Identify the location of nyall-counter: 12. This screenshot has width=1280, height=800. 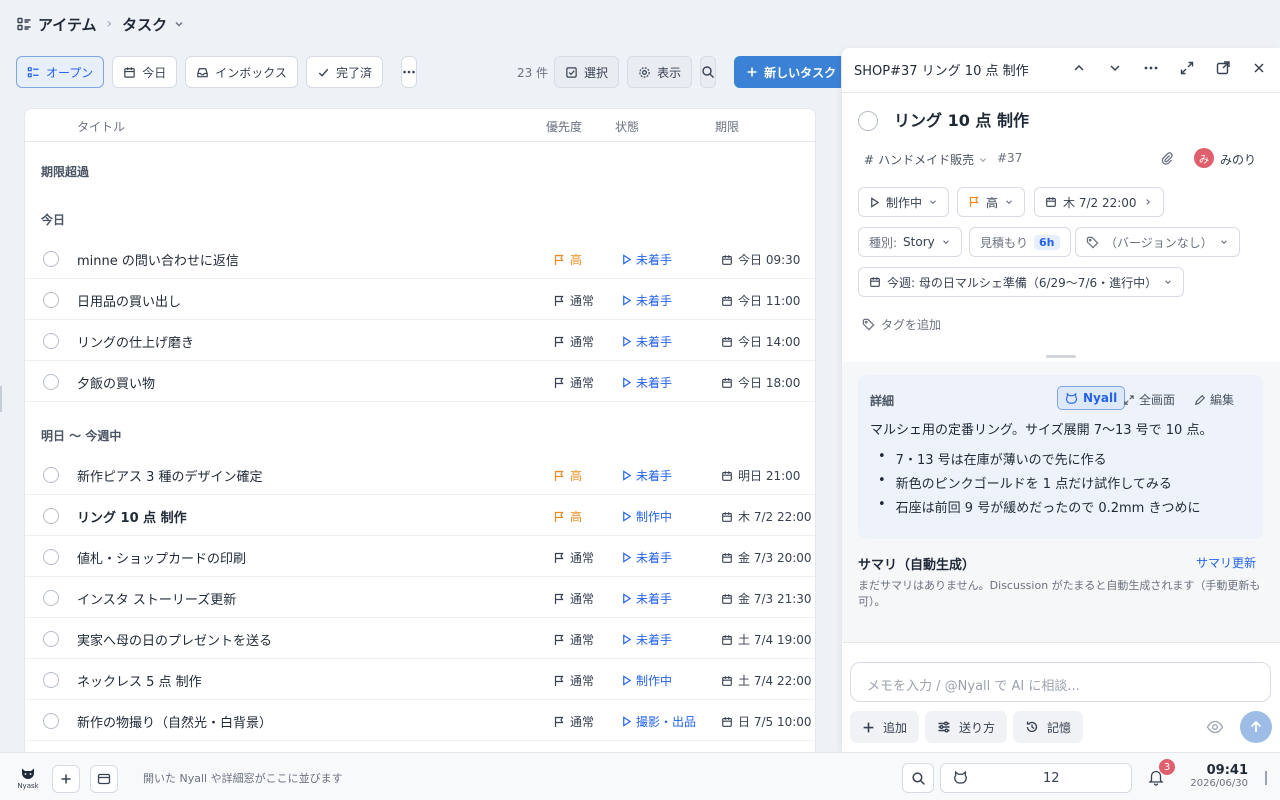
(1036, 778).